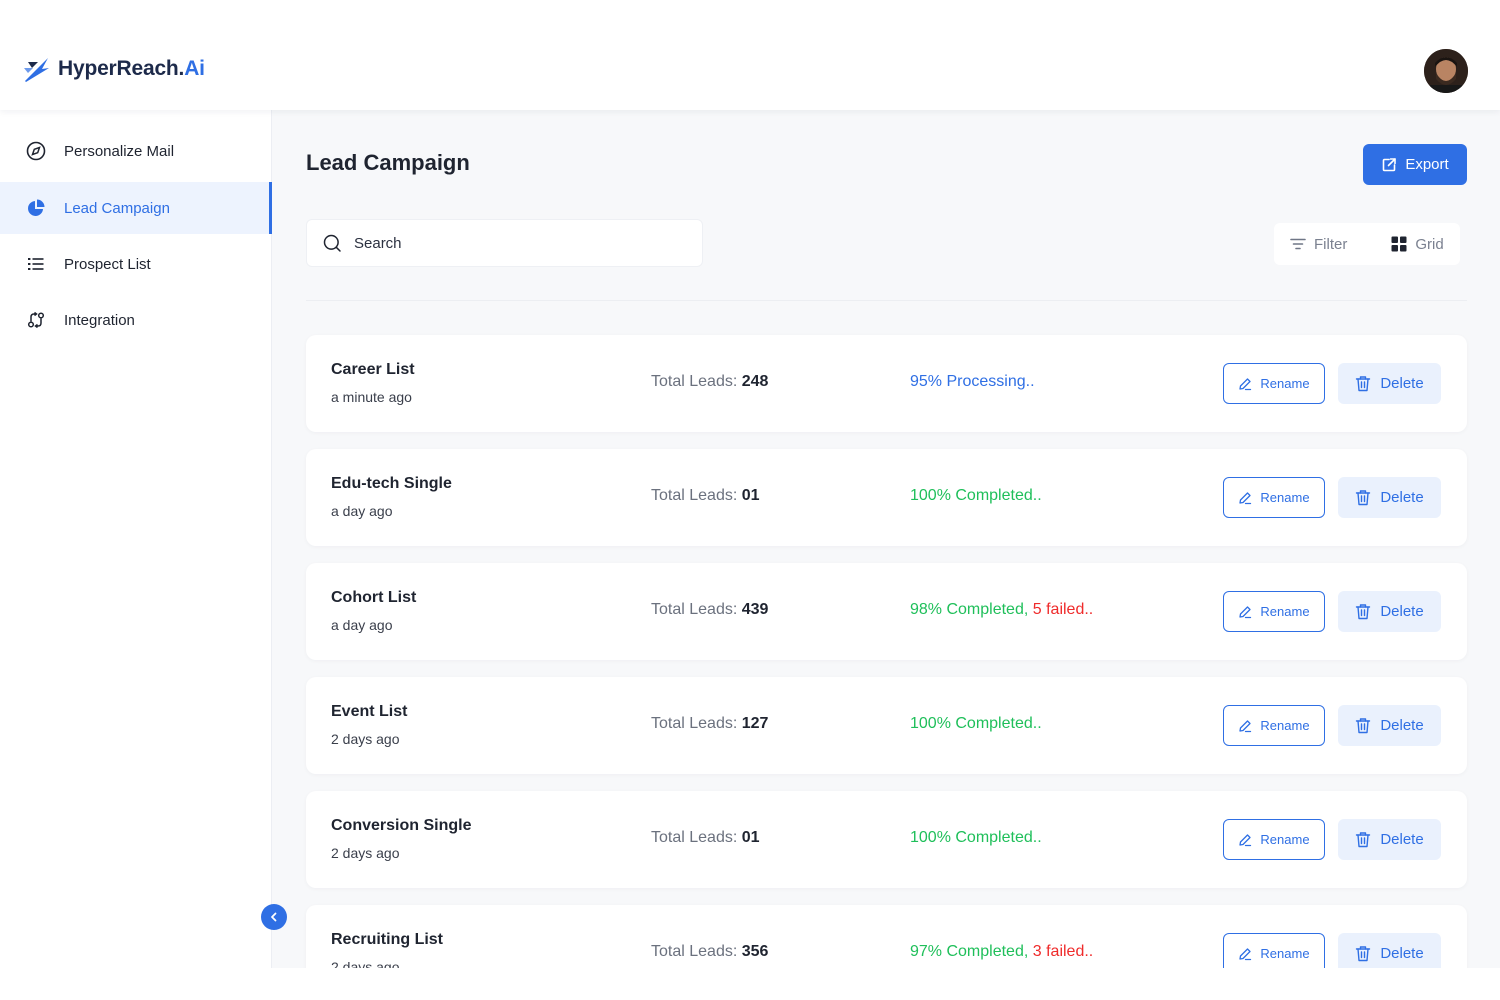  I want to click on filter-label: Filter, so click(1331, 244).